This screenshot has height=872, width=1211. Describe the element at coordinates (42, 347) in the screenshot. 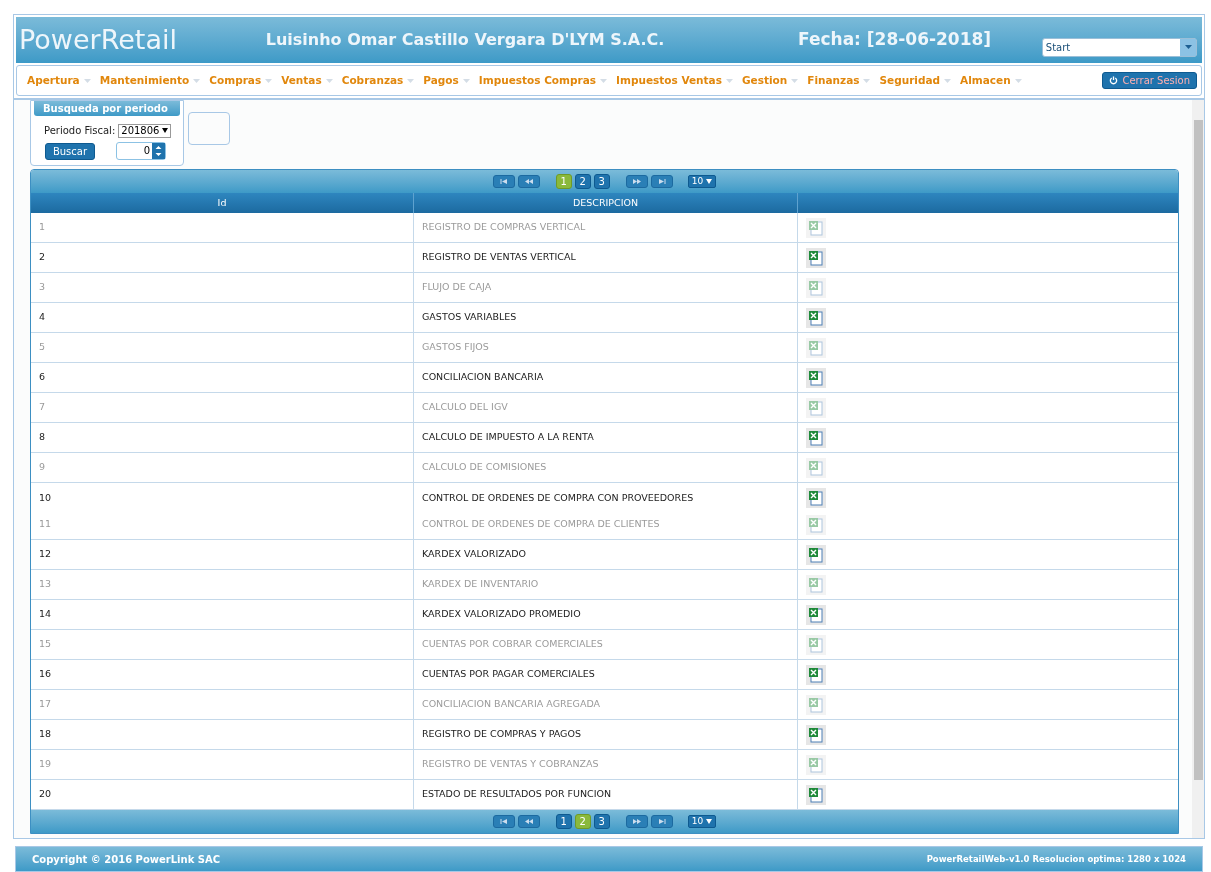

I see `id-cell: 5` at that location.